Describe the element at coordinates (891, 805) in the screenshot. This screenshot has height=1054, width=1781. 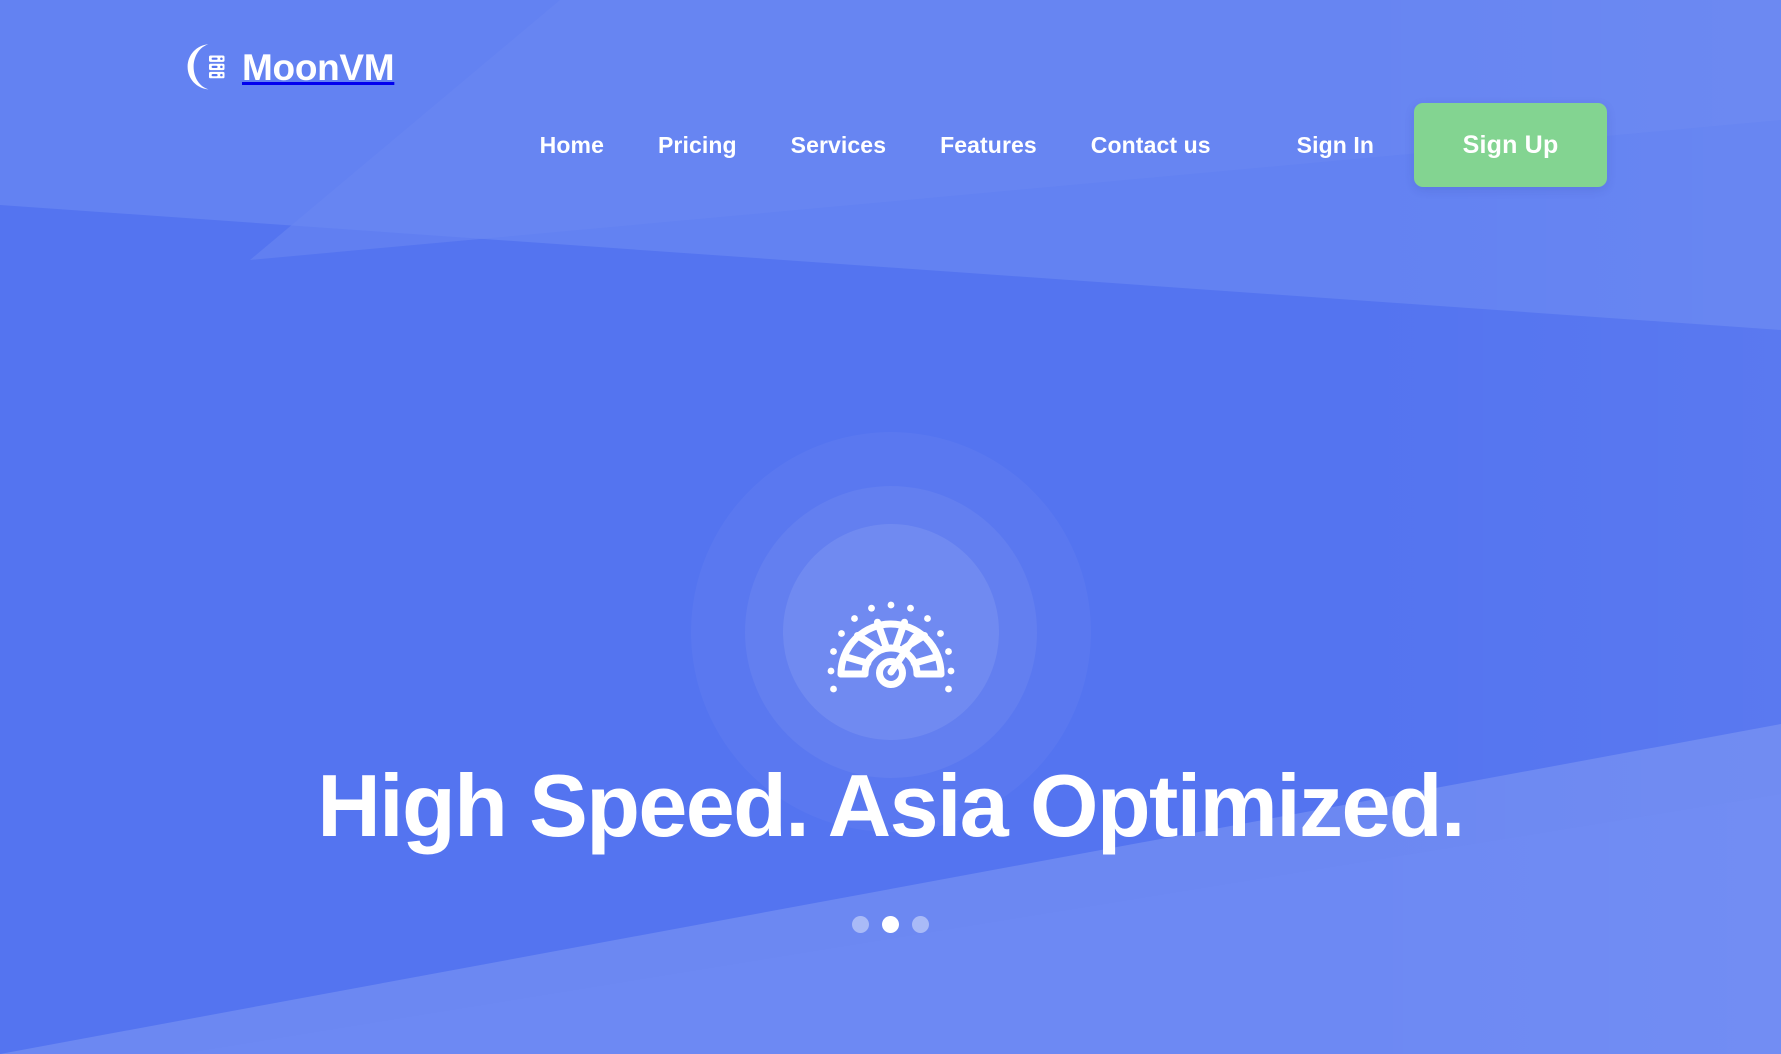
I see `hero-headline: High Speed. Asia Optimized.` at that location.